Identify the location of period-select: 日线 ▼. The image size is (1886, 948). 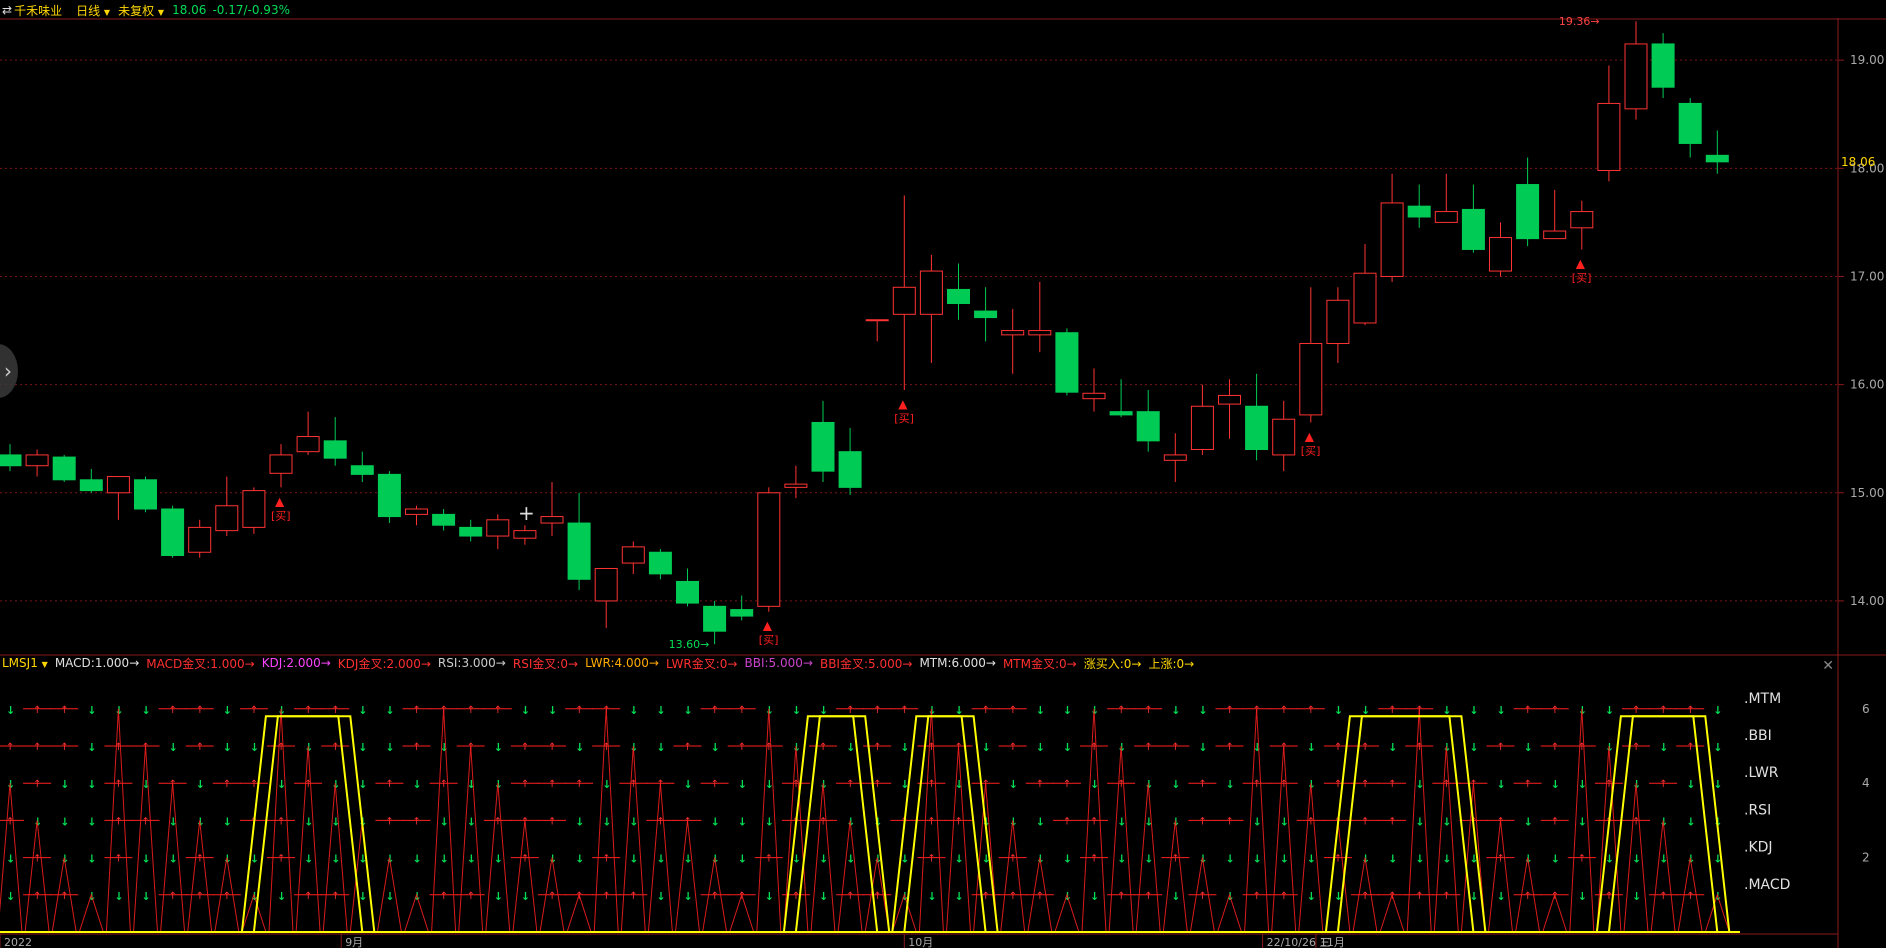
(93, 10).